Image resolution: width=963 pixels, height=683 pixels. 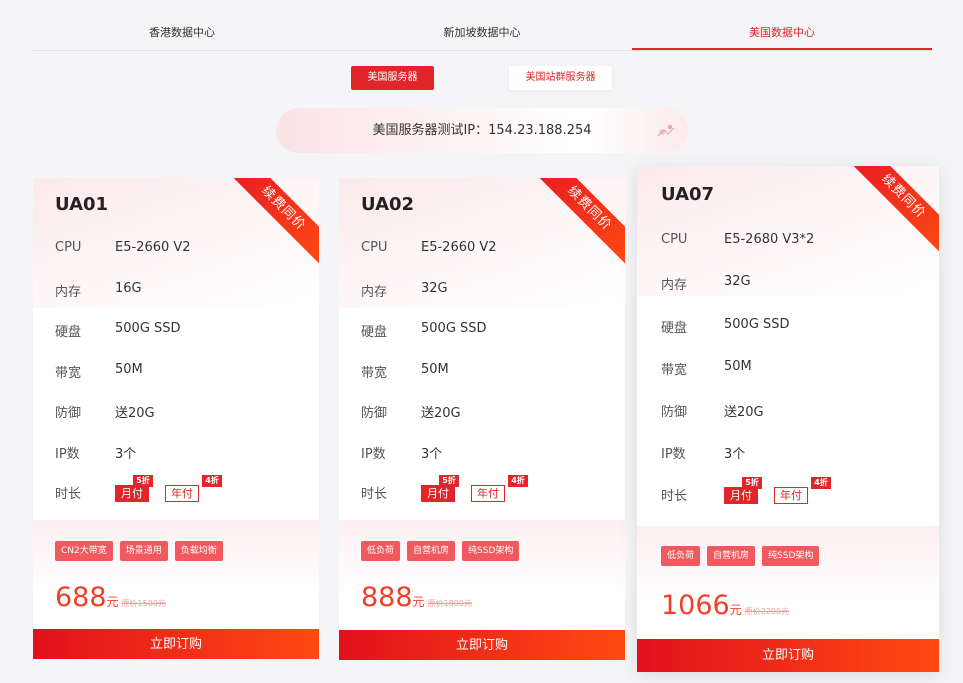 What do you see at coordinates (449, 603) in the screenshot?
I see `original-price: 原价1800元` at bounding box center [449, 603].